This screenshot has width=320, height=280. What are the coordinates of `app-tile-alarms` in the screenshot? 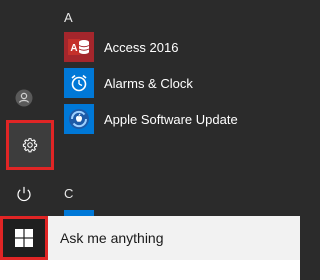 It's located at (79, 83).